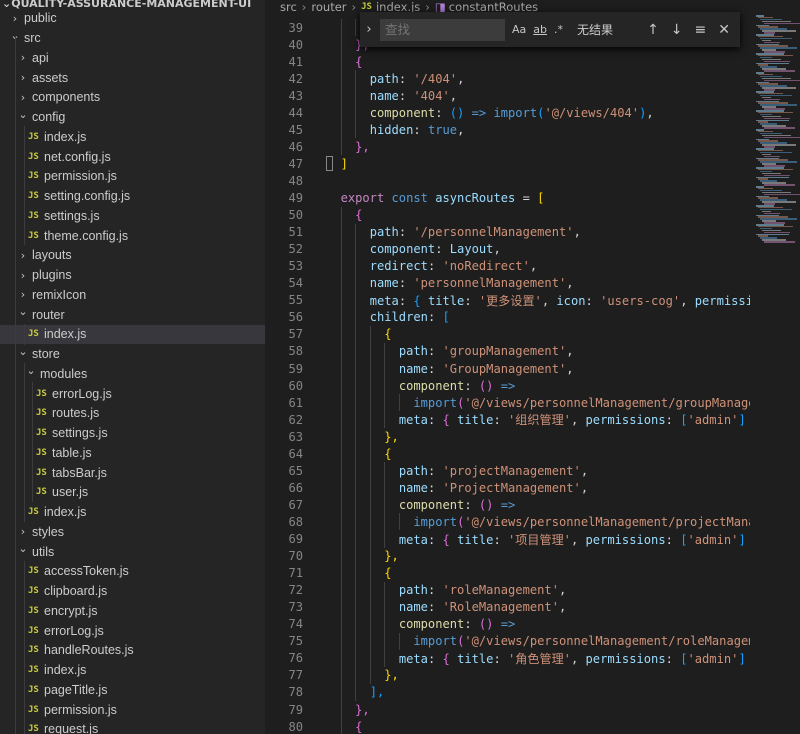  Describe the element at coordinates (409, 317) in the screenshot. I see `code-text: children: [` at that location.